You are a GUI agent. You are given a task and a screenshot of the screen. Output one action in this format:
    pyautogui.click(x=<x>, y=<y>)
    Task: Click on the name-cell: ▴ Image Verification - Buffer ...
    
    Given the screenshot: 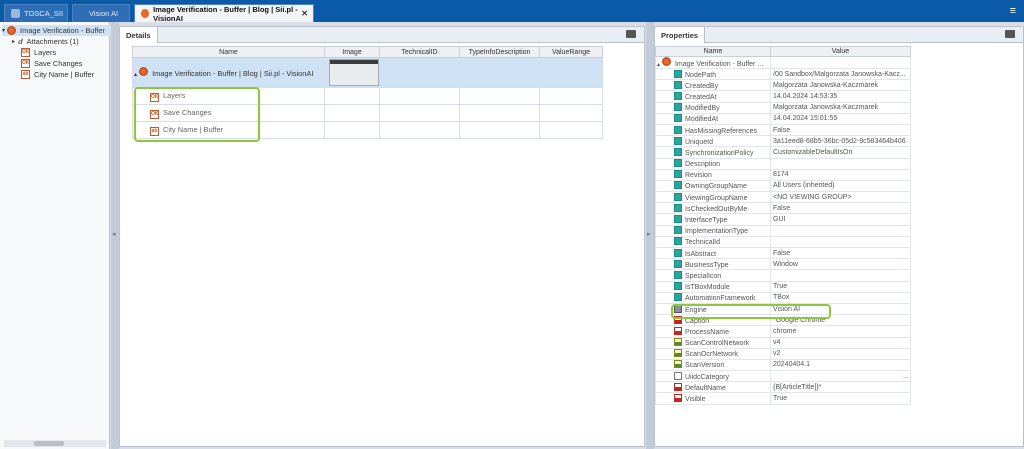 What is the action you would take?
    pyautogui.click(x=713, y=62)
    